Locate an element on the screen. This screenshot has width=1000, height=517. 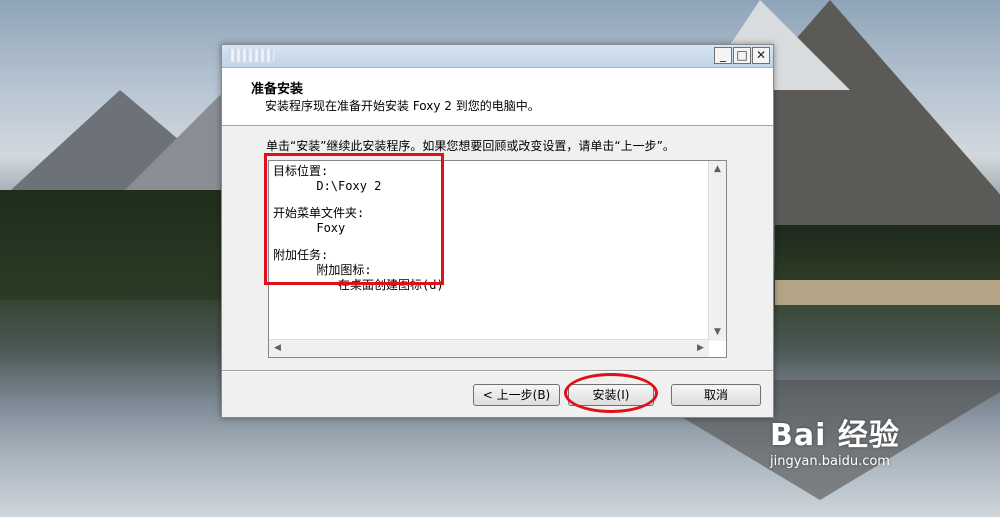
scroll-right-arrow-icon: ▶ is located at coordinates (700, 348).